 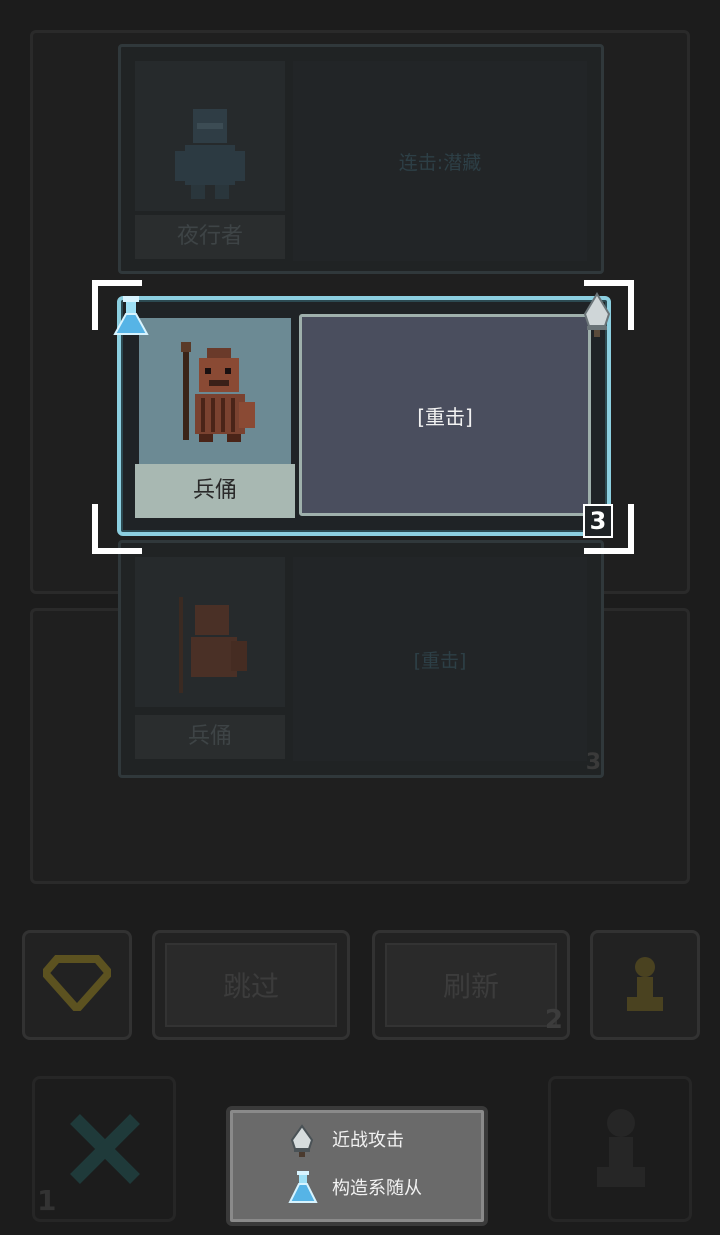 What do you see at coordinates (210, 237) in the screenshot?
I see `card-name: 夜行者` at bounding box center [210, 237].